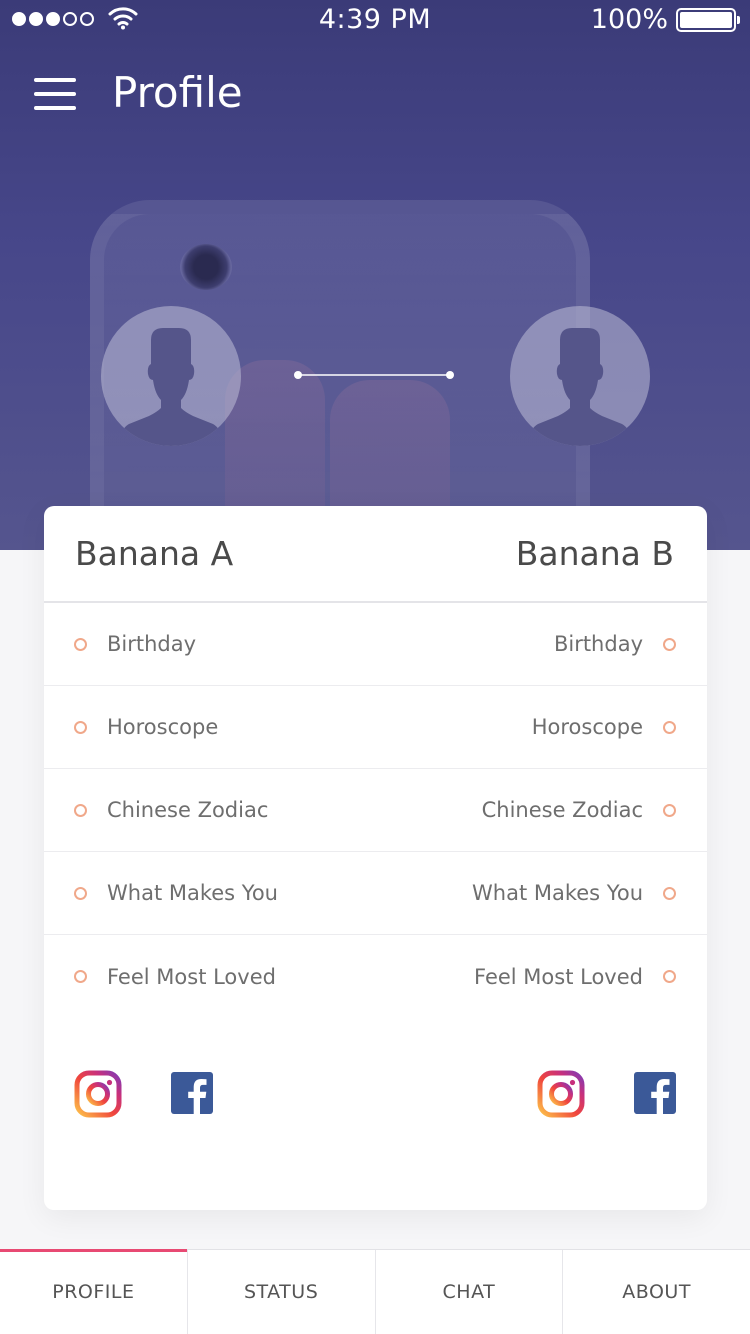 This screenshot has width=750, height=1334. I want to click on info-row-feel-most-loved: Feel Most Loved Feel Most Loved, so click(375, 976).